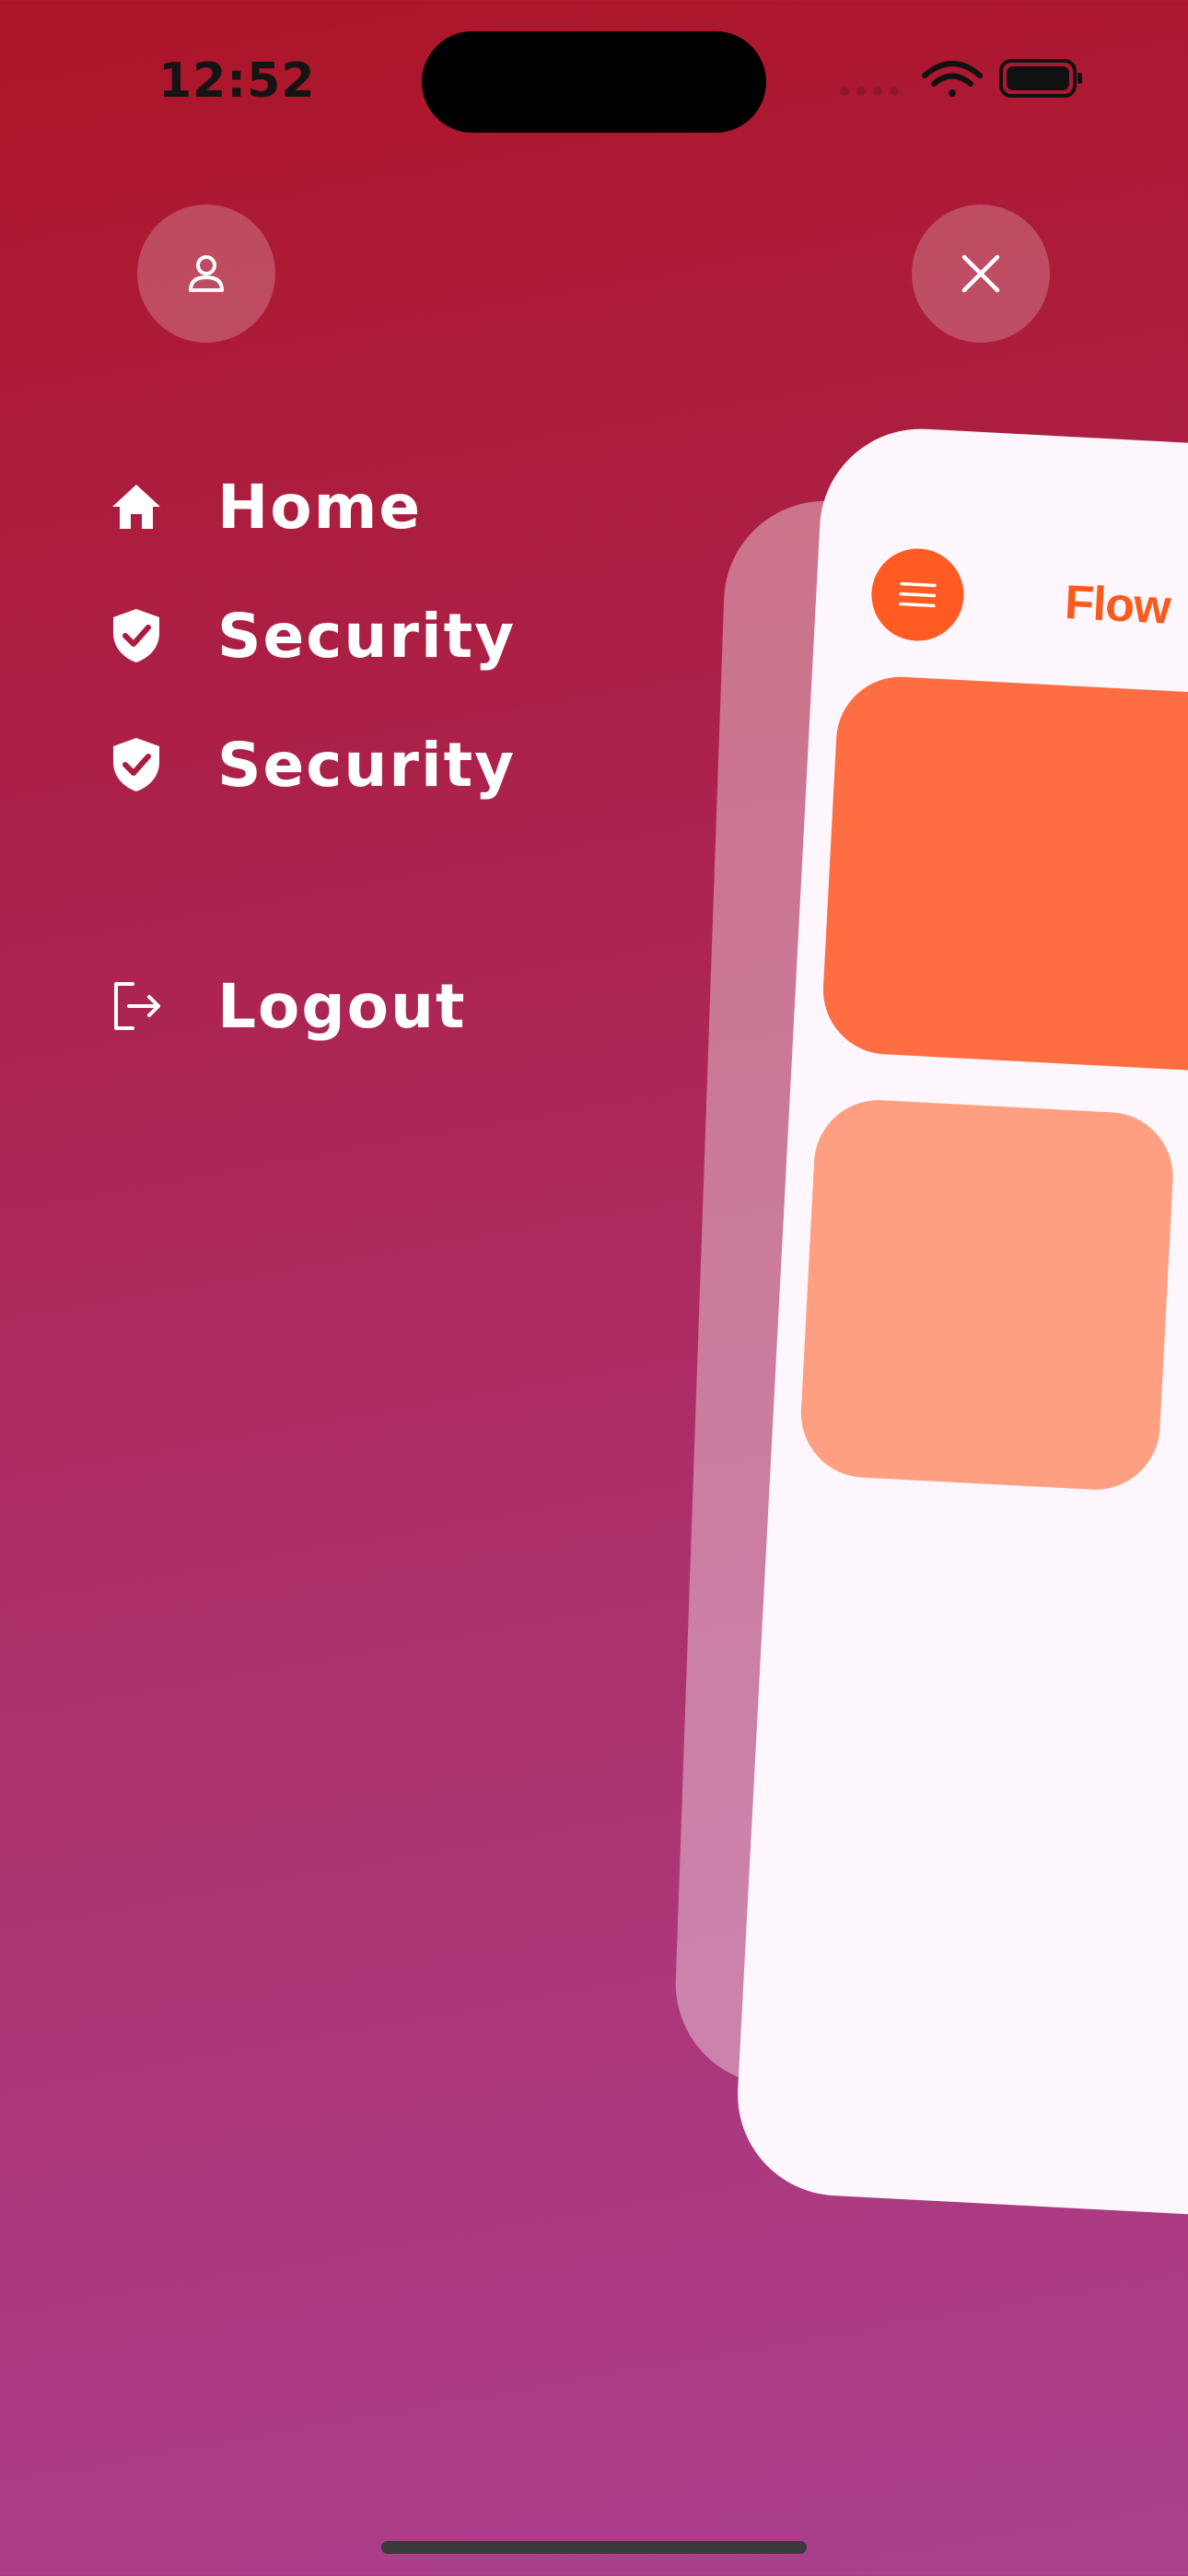 This screenshot has width=1188, height=2576. What do you see at coordinates (136, 506) in the screenshot?
I see `home-icon` at bounding box center [136, 506].